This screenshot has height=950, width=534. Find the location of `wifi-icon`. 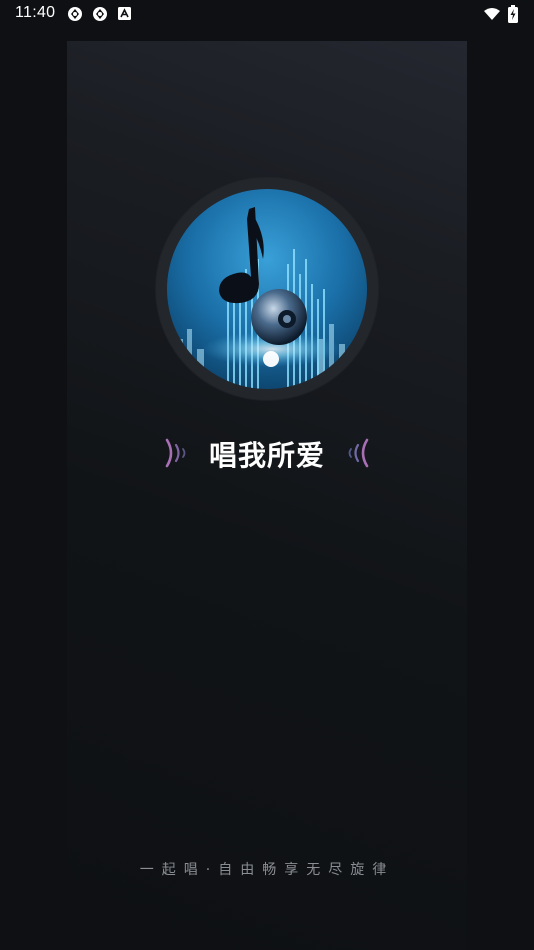

wifi-icon is located at coordinates (492, 14).